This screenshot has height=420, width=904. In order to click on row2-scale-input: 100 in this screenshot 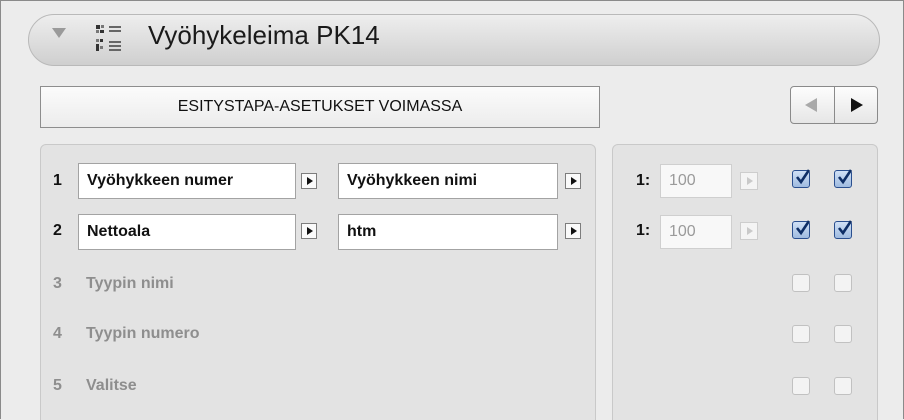, I will do `click(696, 232)`.